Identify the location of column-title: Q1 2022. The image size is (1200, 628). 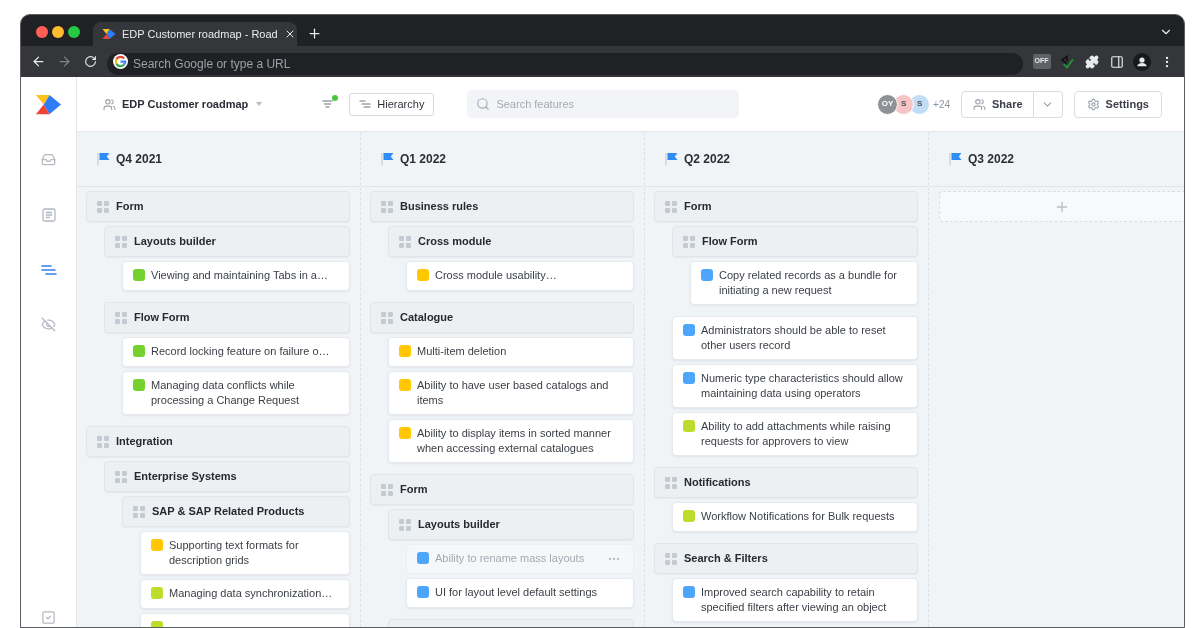
(423, 159).